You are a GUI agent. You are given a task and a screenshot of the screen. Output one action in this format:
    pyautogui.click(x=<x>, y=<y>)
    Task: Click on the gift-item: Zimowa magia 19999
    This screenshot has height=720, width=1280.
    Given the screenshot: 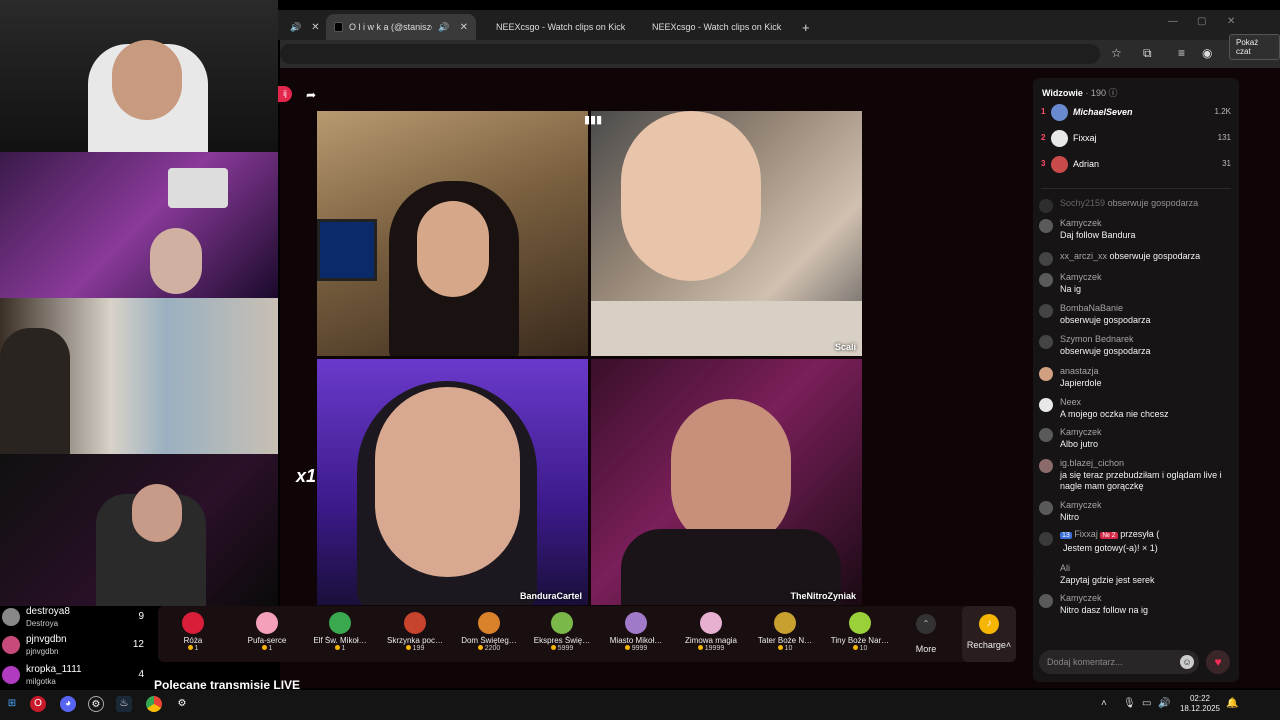 What is the action you would take?
    pyautogui.click(x=711, y=630)
    